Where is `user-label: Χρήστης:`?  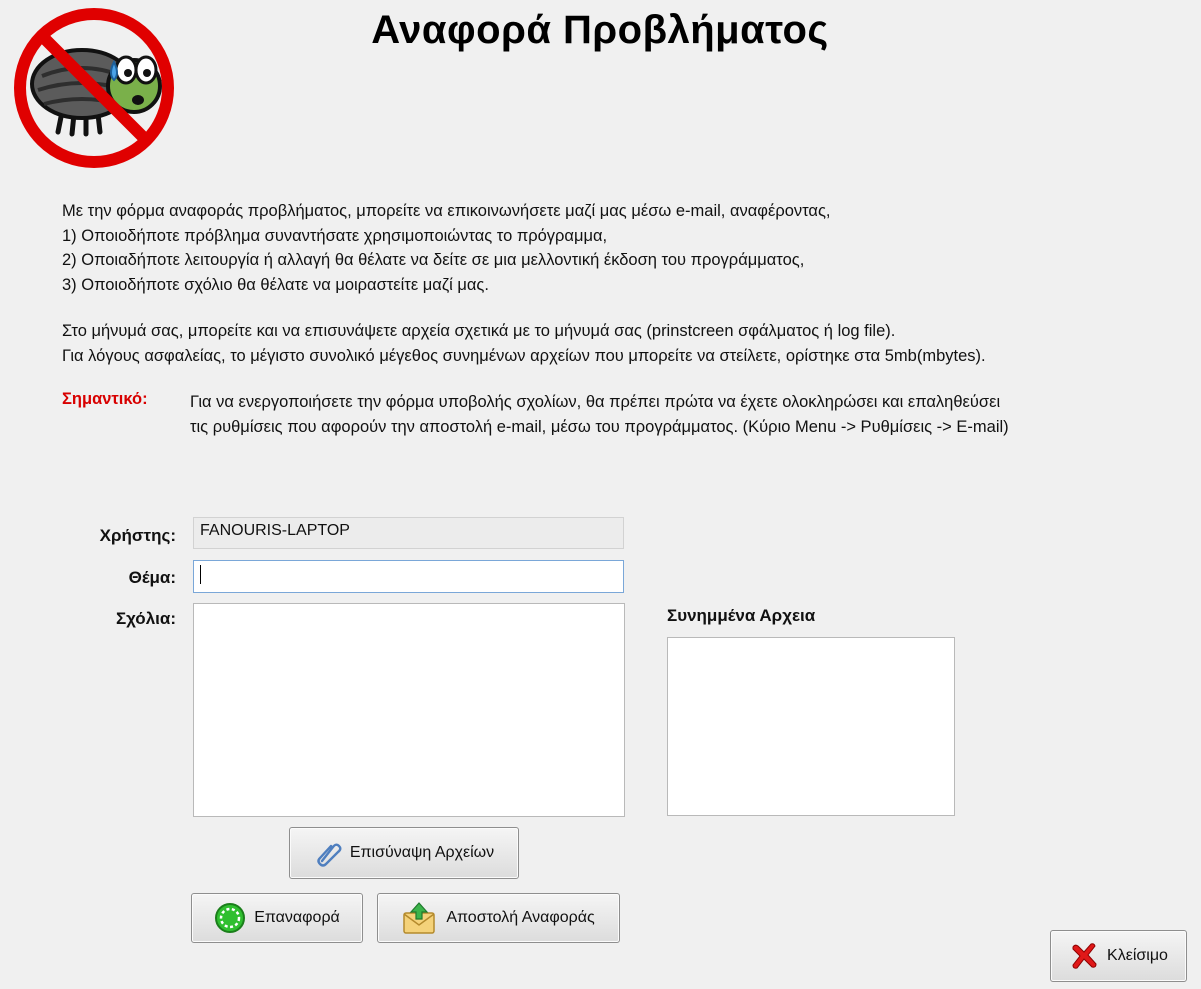 user-label: Χρήστης: is located at coordinates (137, 535).